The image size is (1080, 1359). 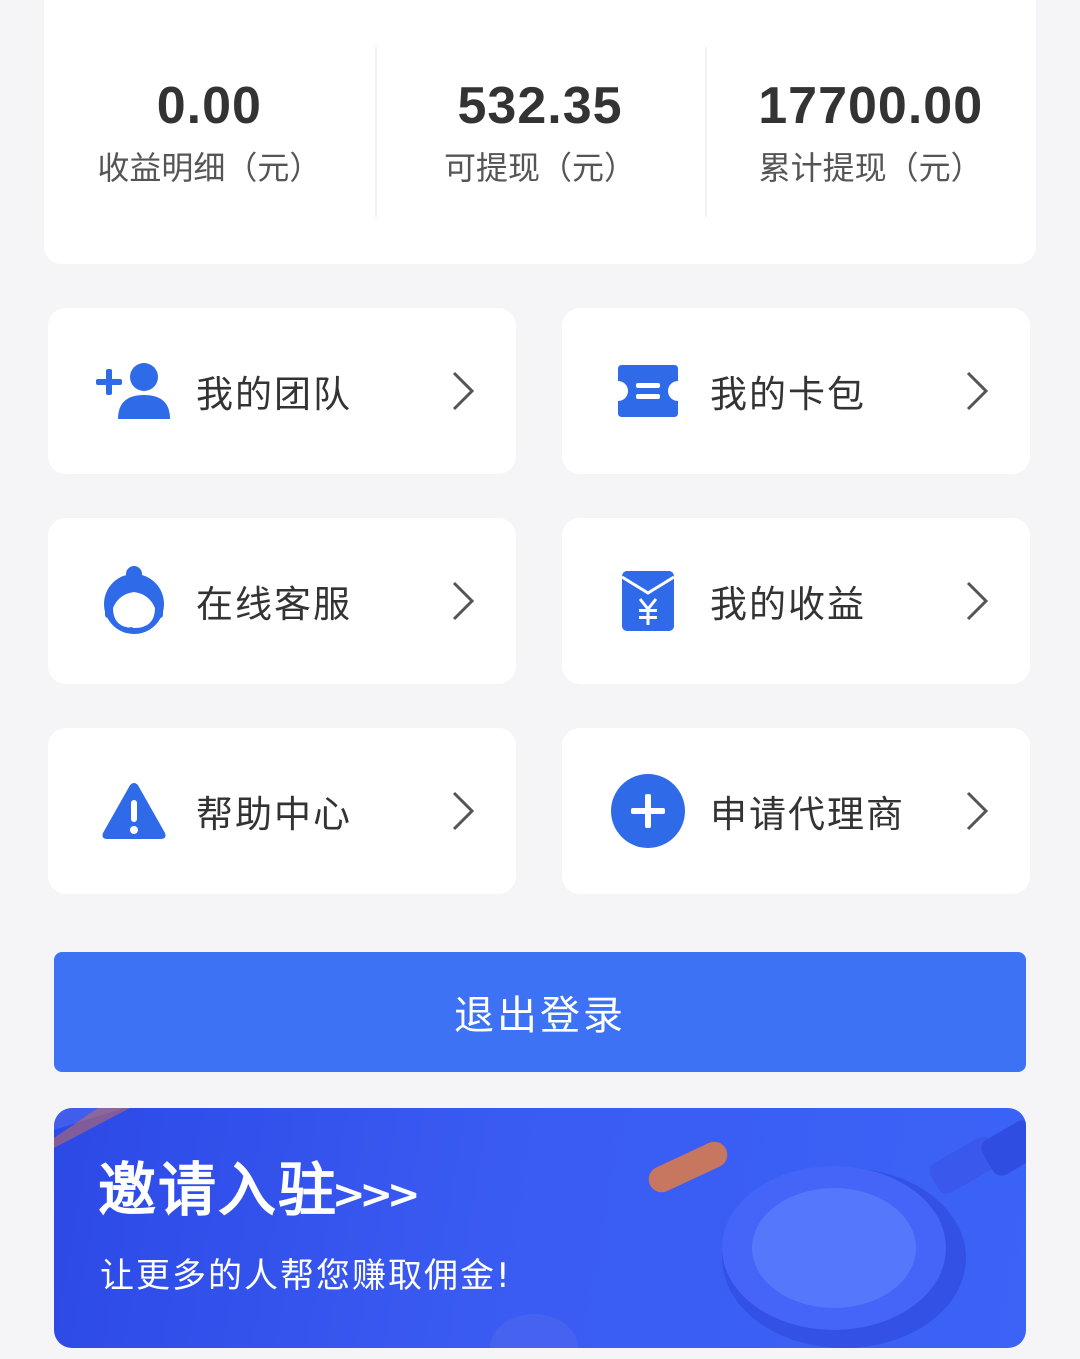 What do you see at coordinates (540, 106) in the screenshot?
I see `stat-value: 532.35` at bounding box center [540, 106].